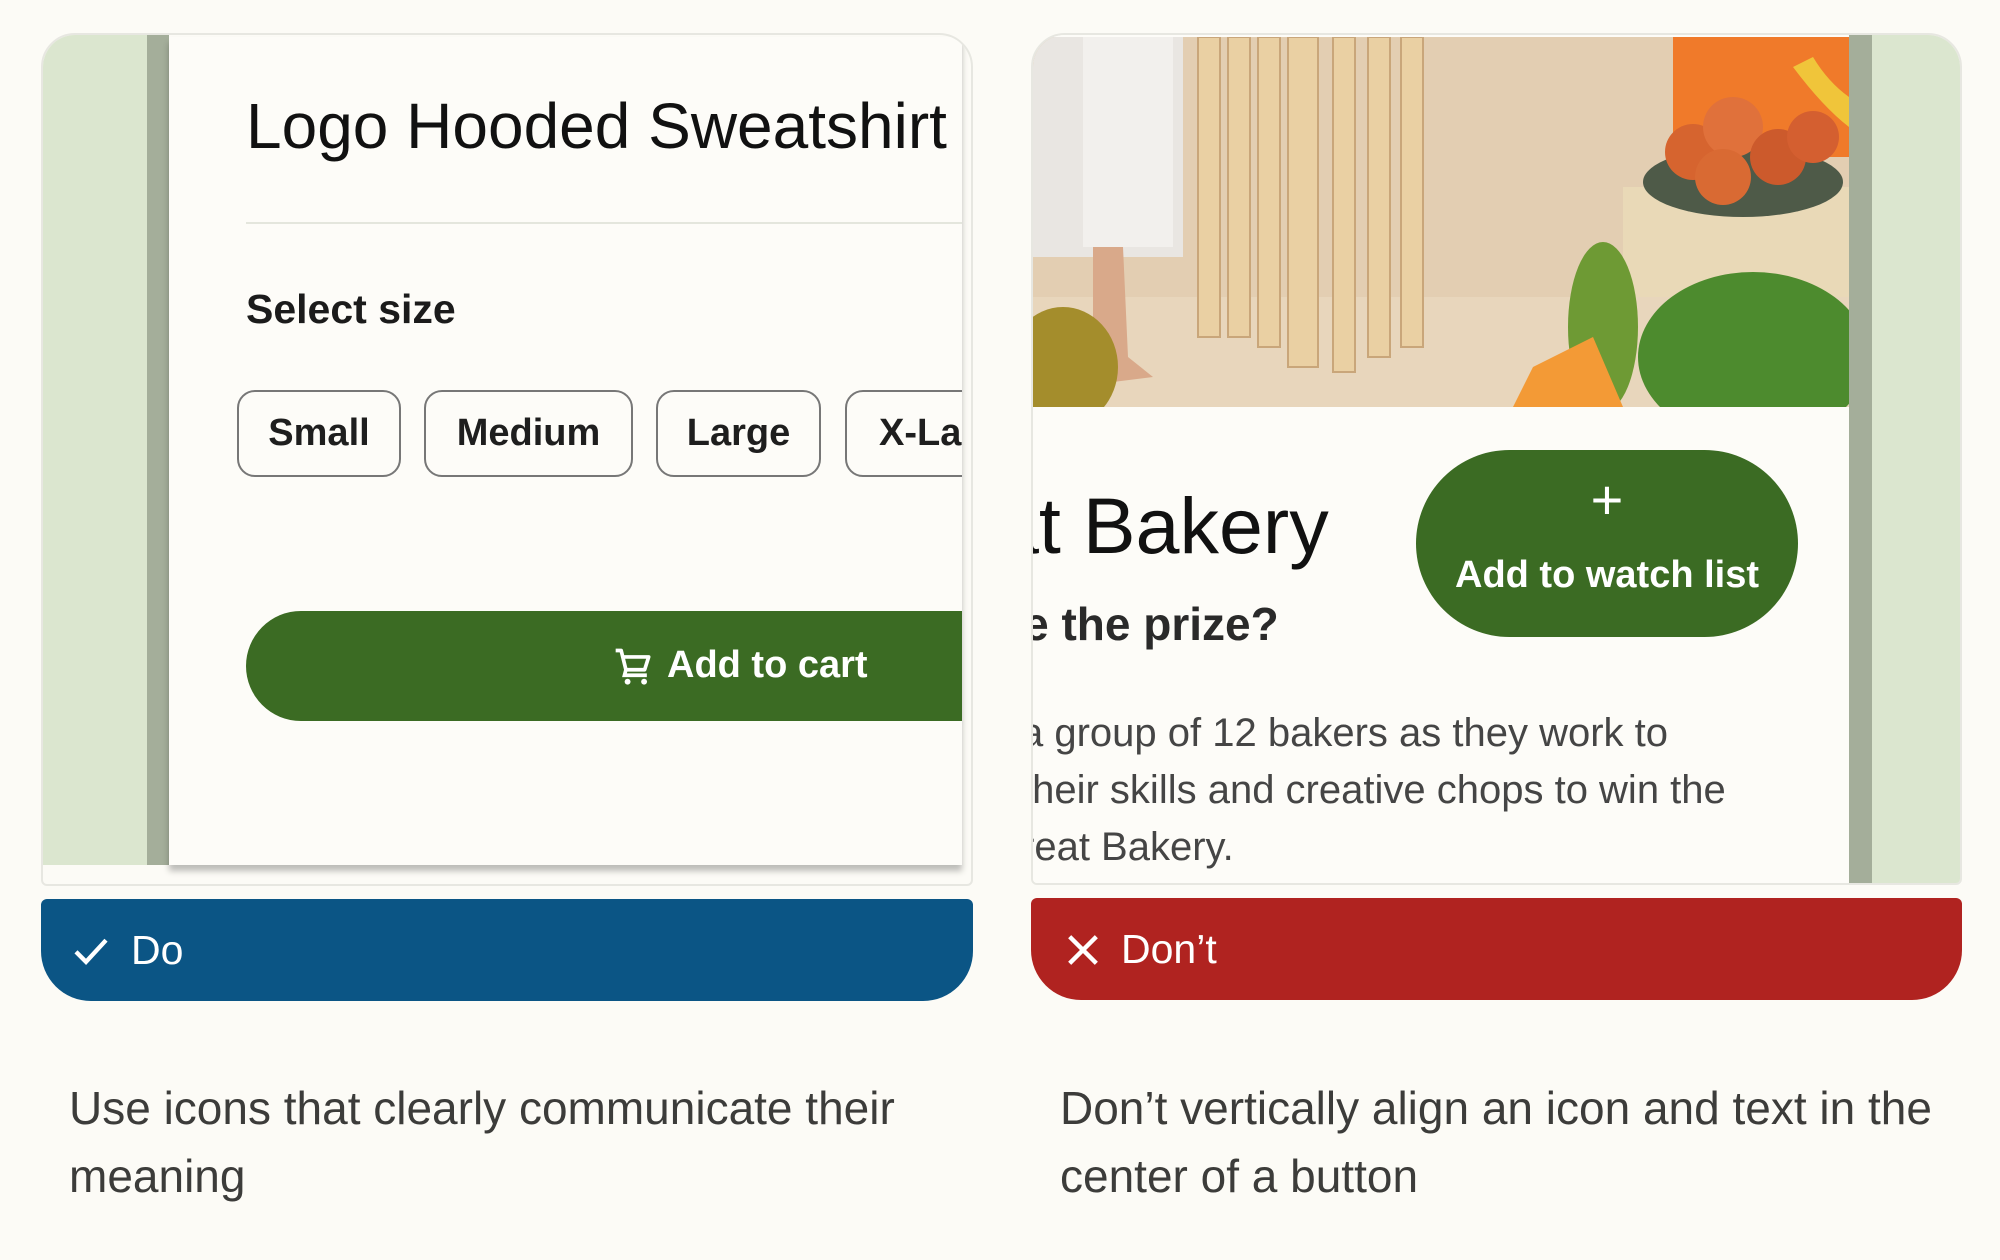  Describe the element at coordinates (1169, 949) in the screenshot. I see `dont-label: Don’t` at that location.